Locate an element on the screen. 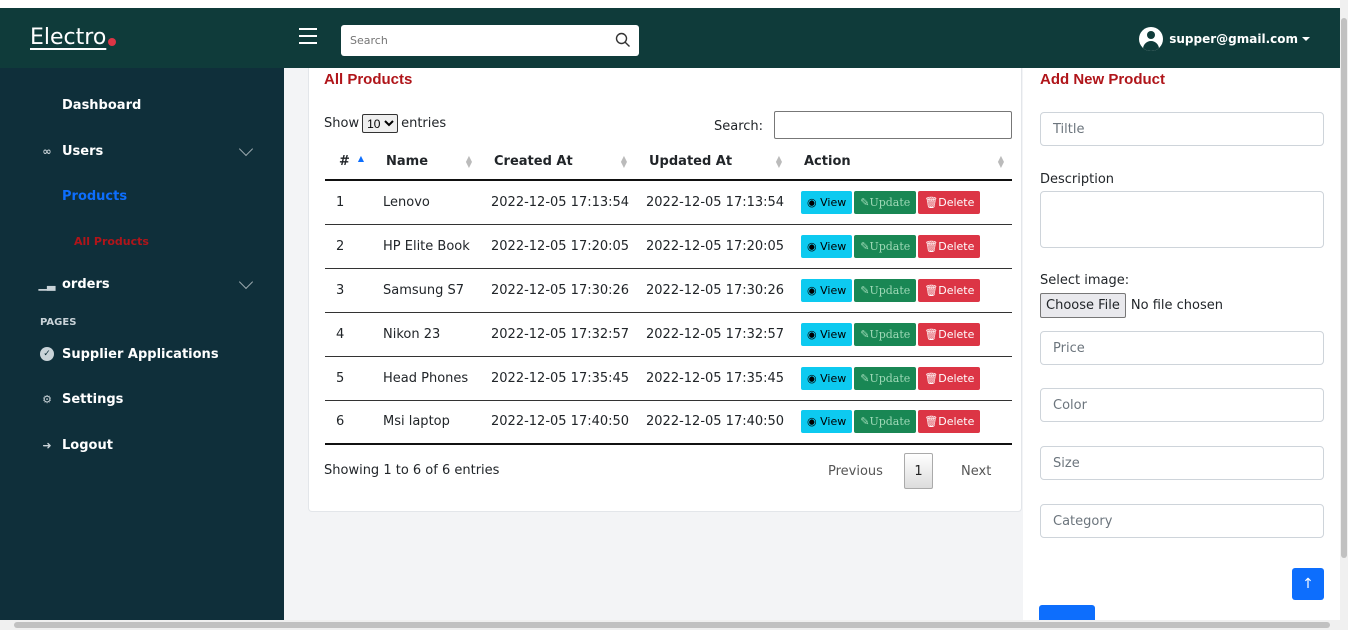  user-email: supper@gmail.com is located at coordinates (1233, 39).